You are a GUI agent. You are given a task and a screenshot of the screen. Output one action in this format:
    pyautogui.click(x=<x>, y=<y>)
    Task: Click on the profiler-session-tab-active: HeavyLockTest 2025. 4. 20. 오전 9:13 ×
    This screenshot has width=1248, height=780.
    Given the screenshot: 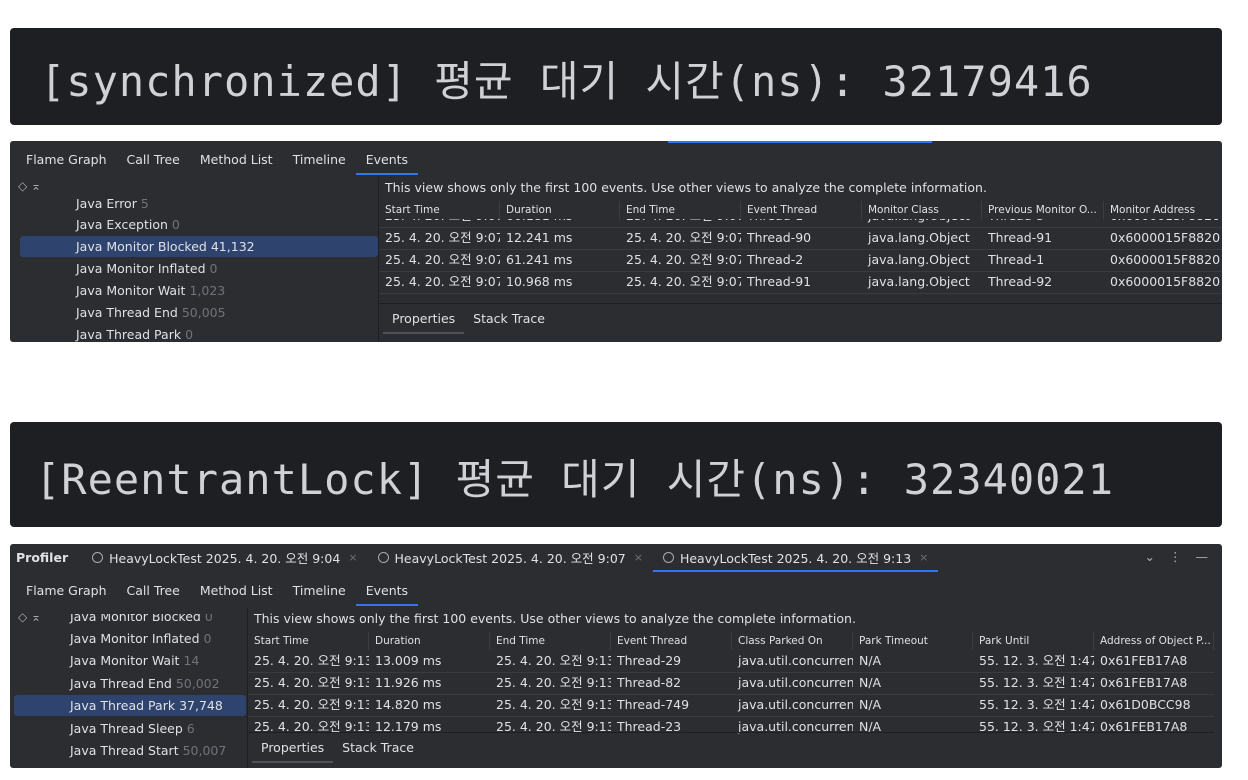 What is the action you would take?
    pyautogui.click(x=795, y=558)
    